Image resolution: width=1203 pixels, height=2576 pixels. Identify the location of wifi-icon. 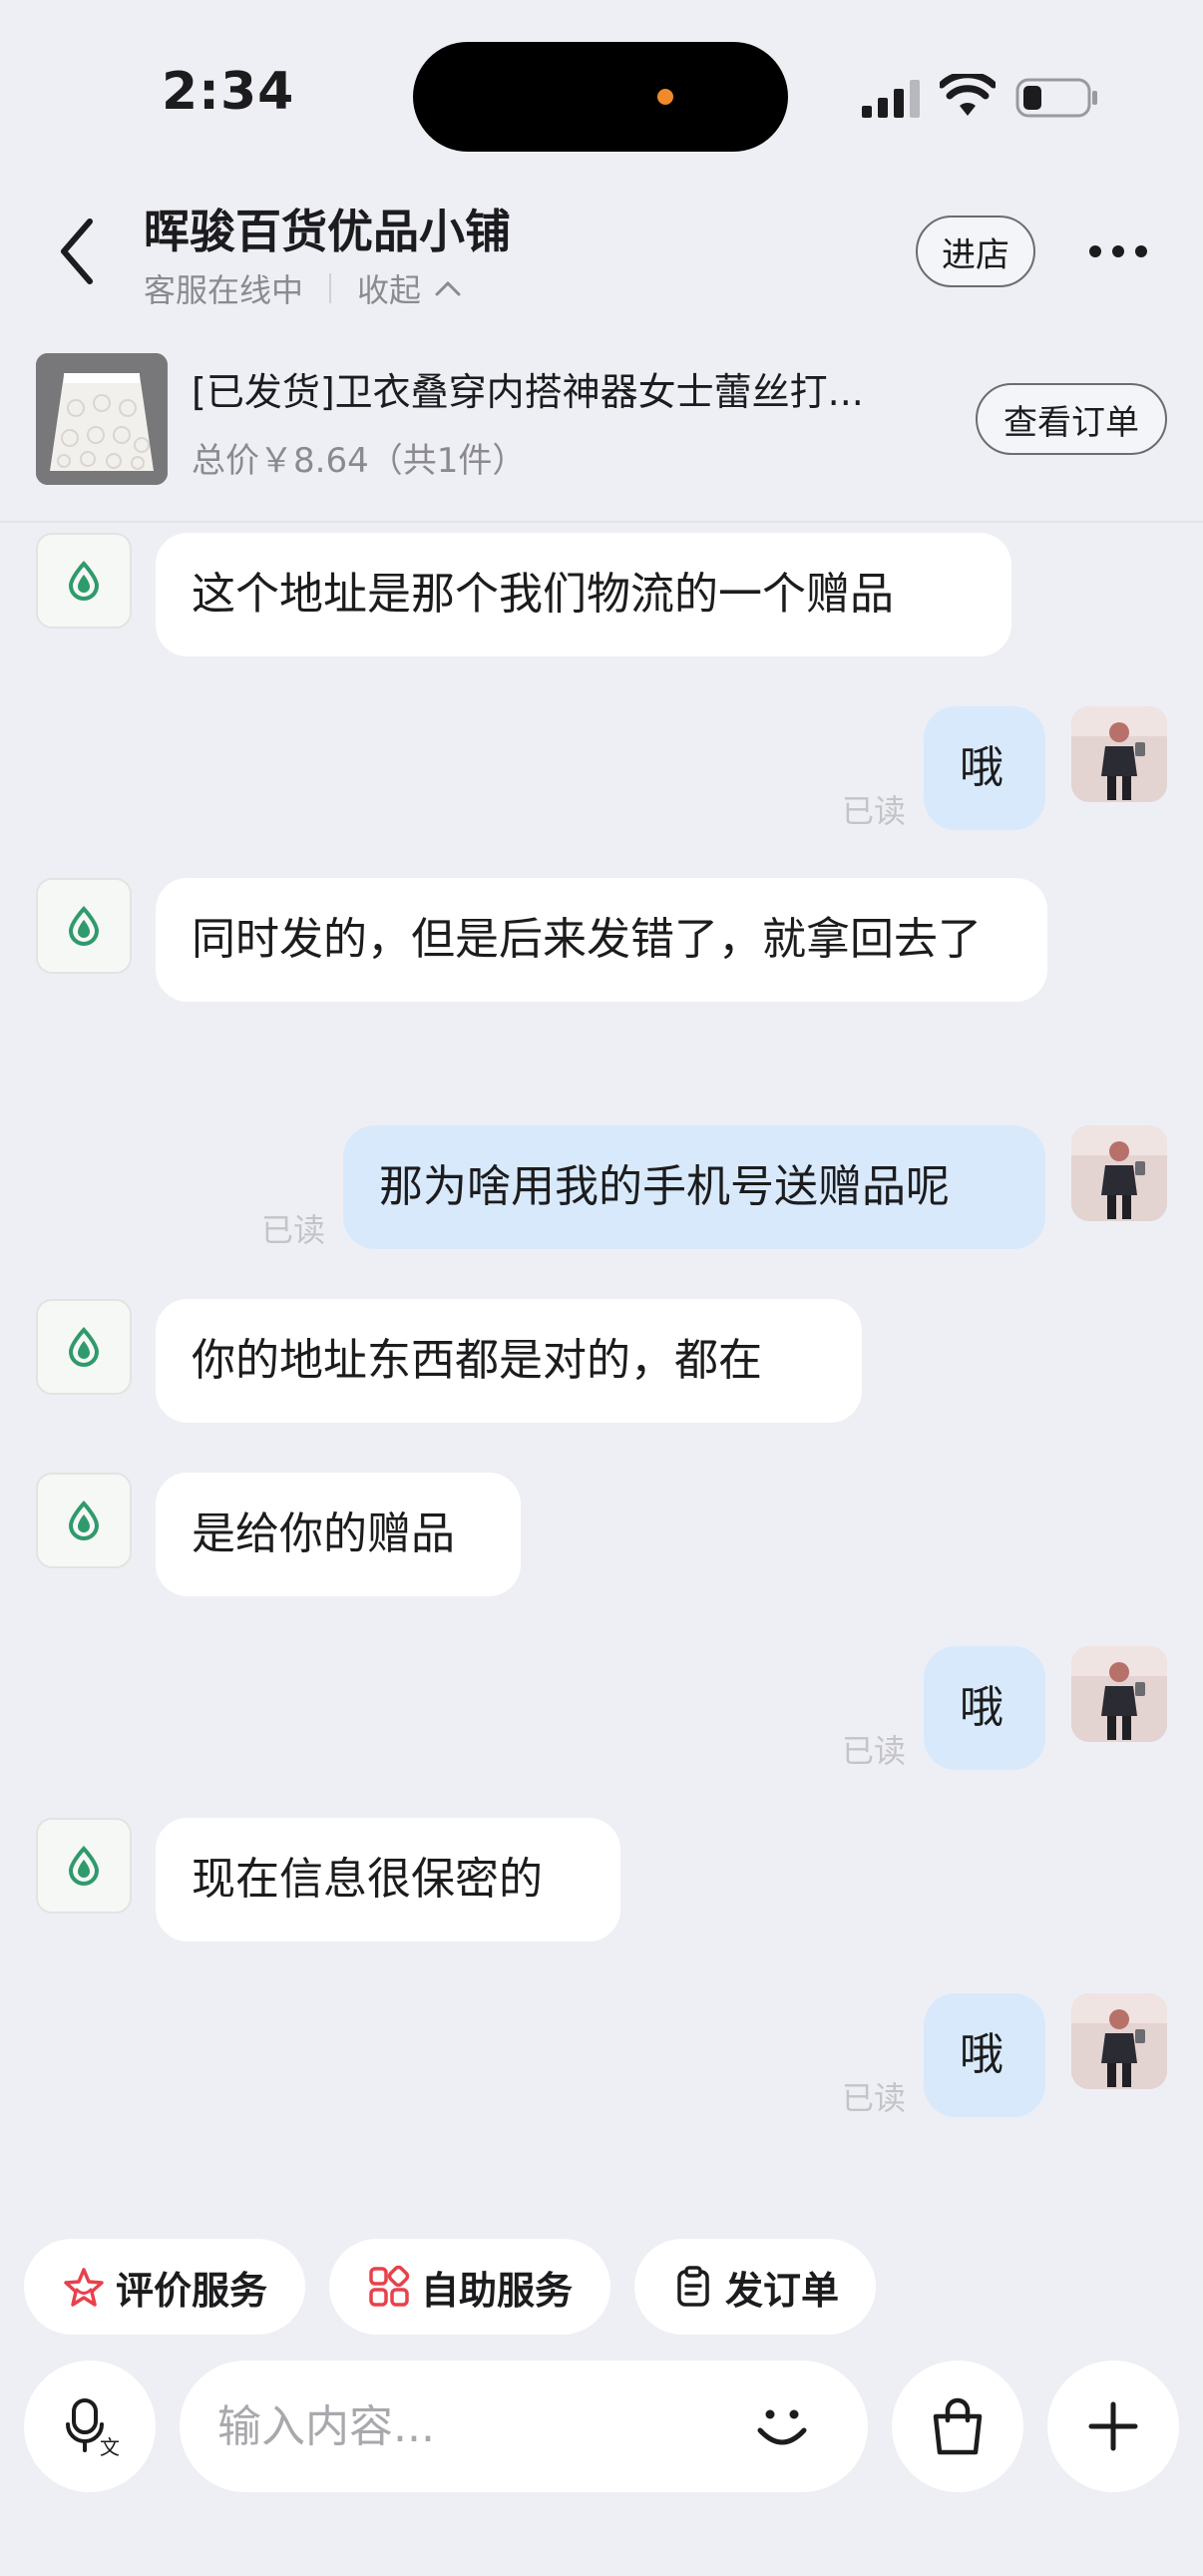
(968, 95).